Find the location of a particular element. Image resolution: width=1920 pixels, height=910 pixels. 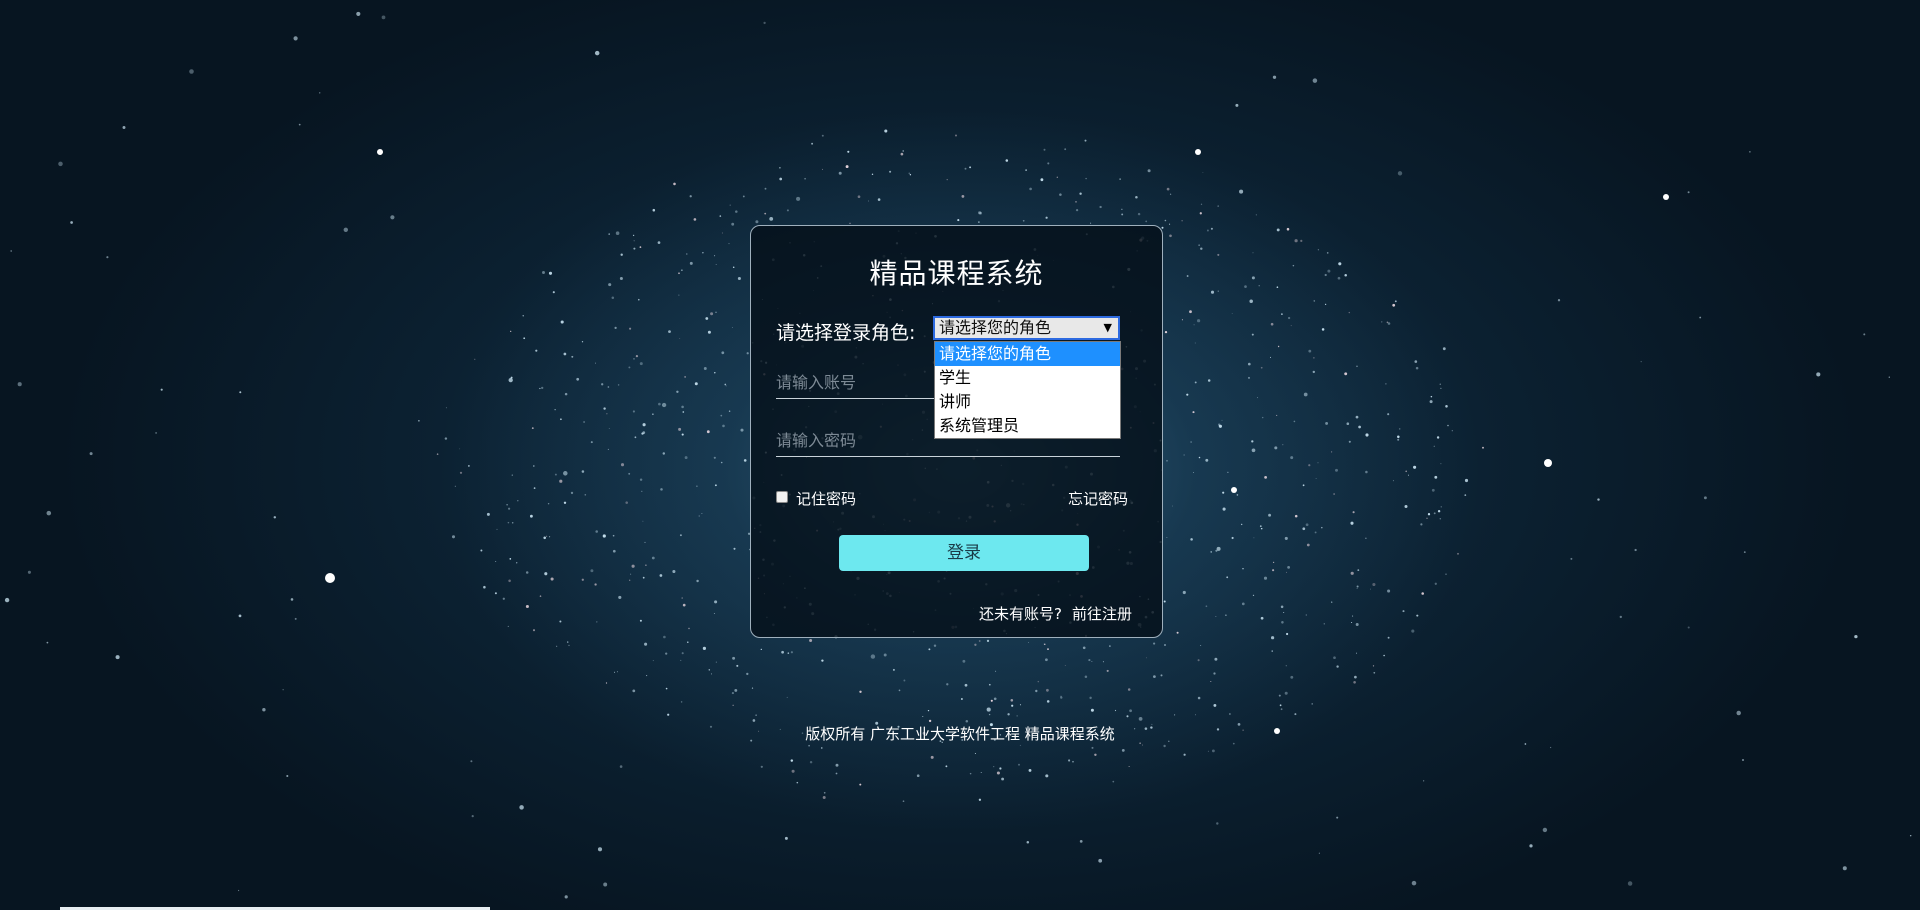

remember-label: 记住密码 is located at coordinates (826, 499).